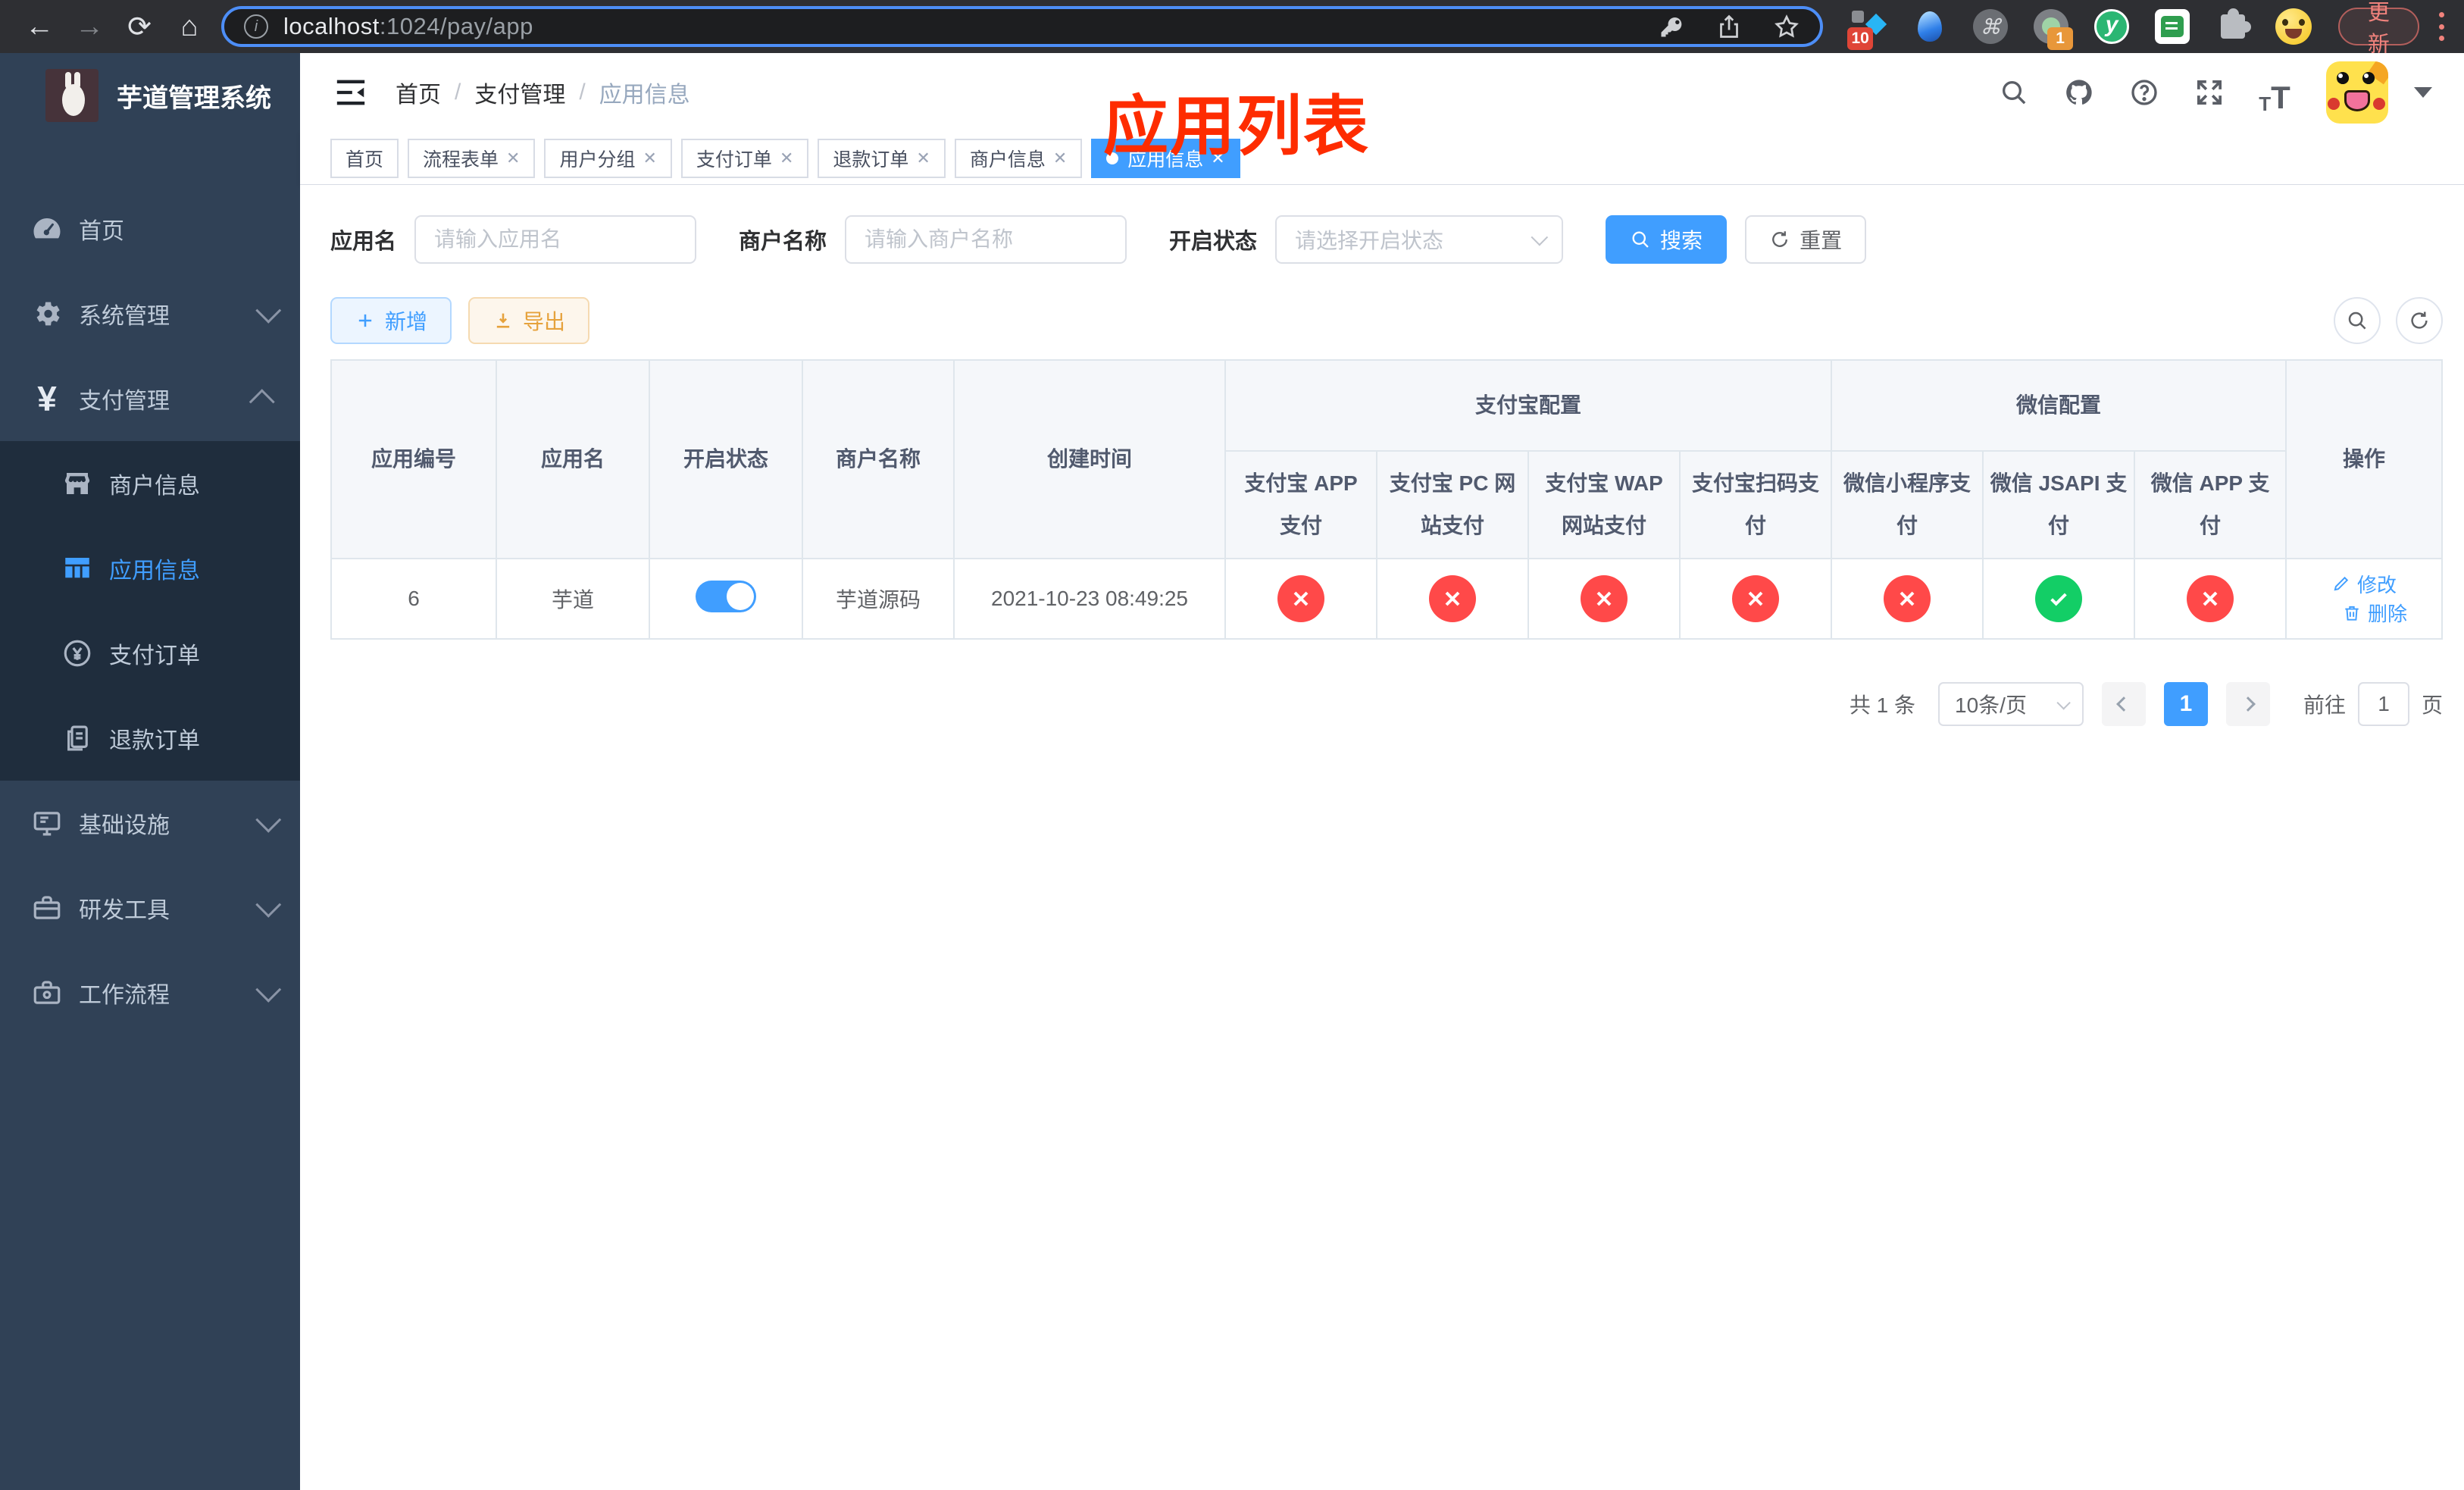 The width and height of the screenshot is (2464, 1490). Describe the element at coordinates (882, 158) in the screenshot. I see `tab-refund-order: 退款订单 ✕` at that location.